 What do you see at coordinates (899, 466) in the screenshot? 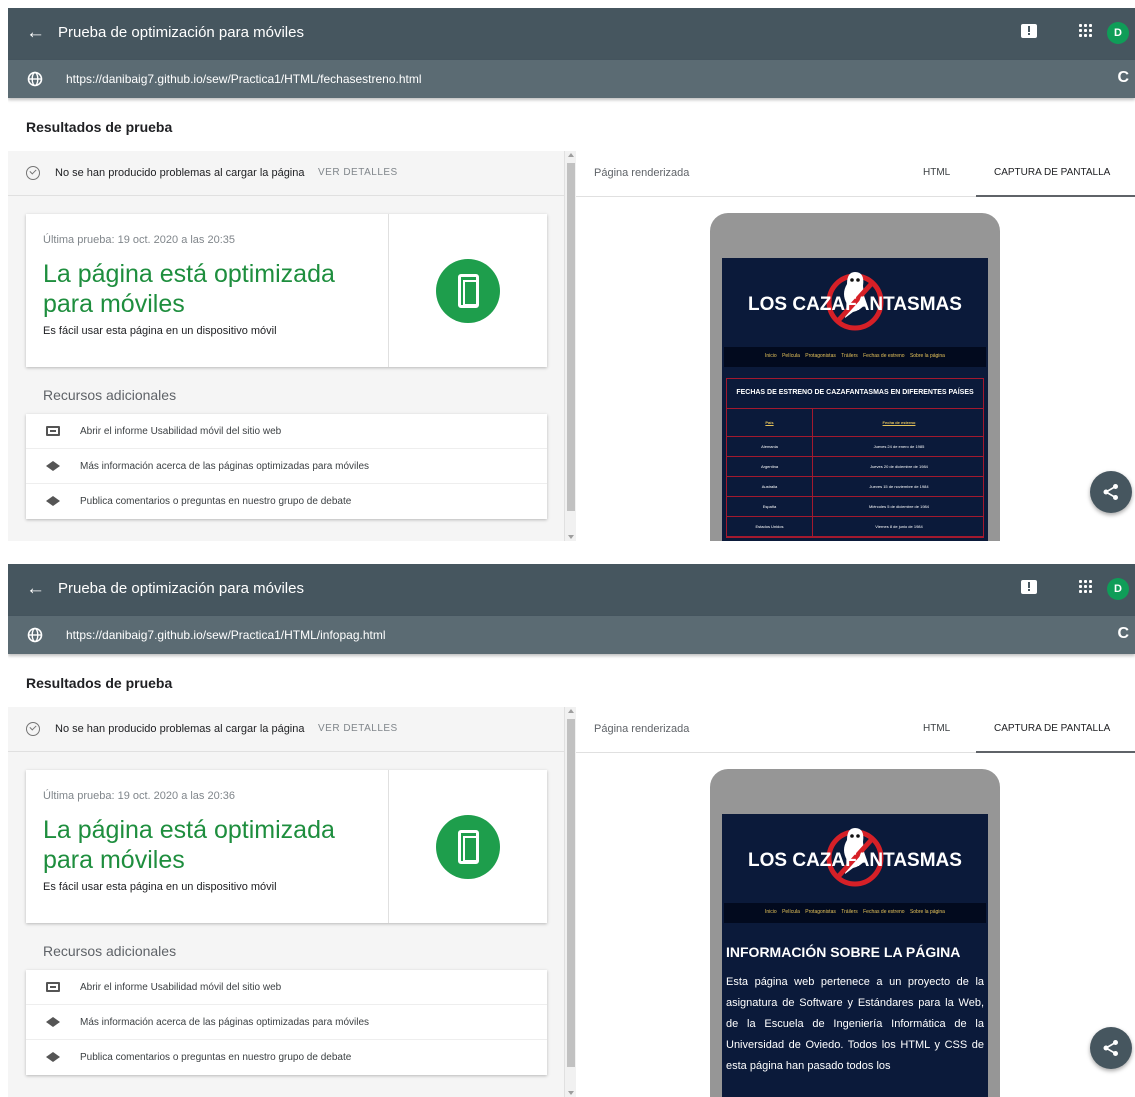
I see `table-cell: Jueves 20 de diciembre de 1984` at bounding box center [899, 466].